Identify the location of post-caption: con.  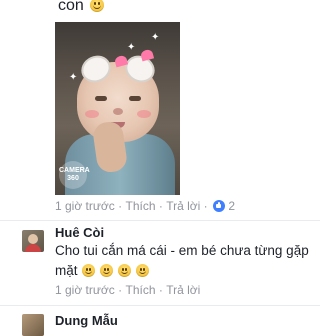
(81, 8).